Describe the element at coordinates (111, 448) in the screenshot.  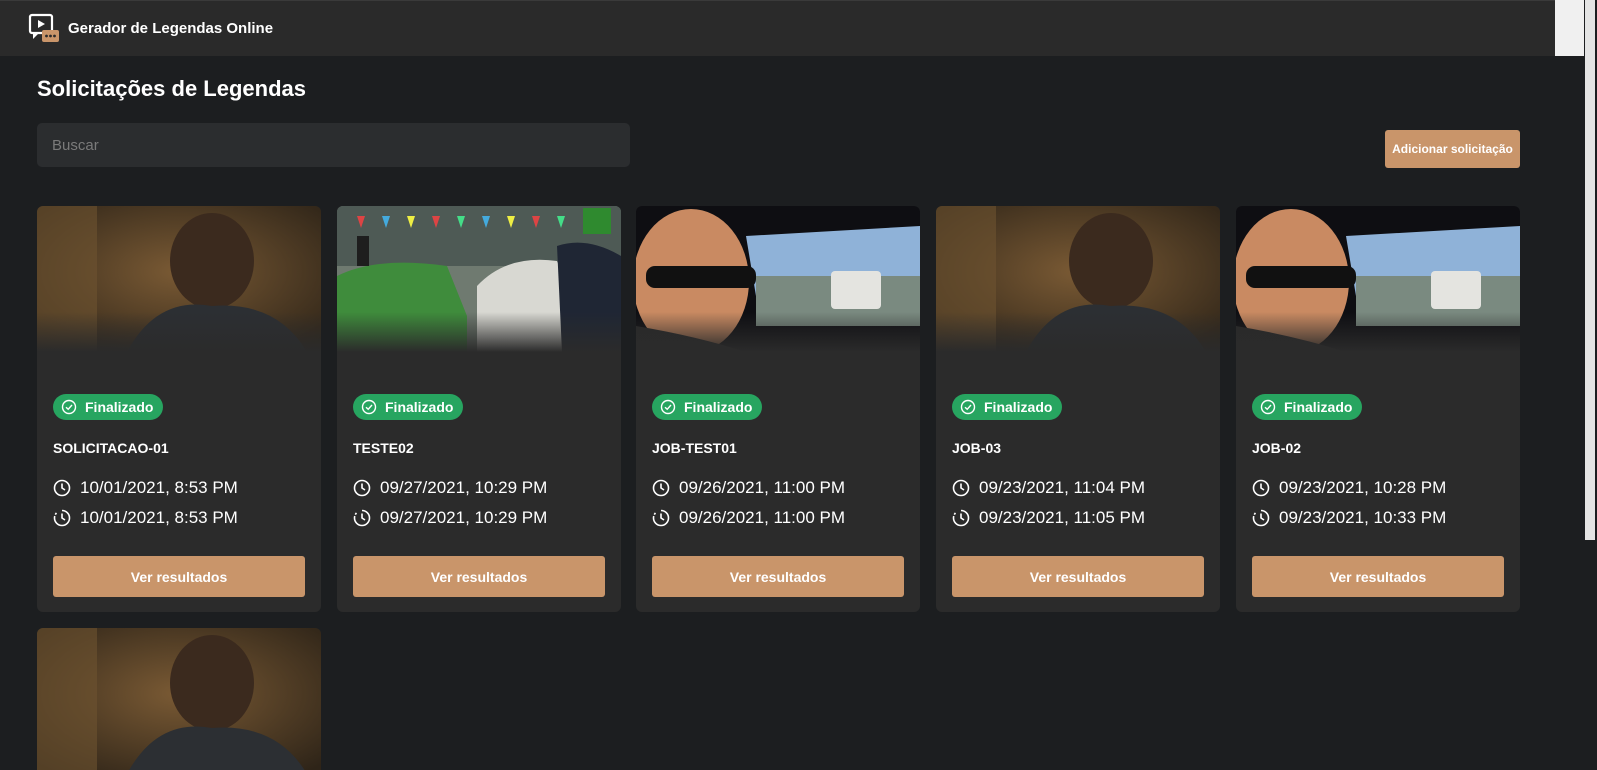
I see `request-name: SOLICITACAO-01` at that location.